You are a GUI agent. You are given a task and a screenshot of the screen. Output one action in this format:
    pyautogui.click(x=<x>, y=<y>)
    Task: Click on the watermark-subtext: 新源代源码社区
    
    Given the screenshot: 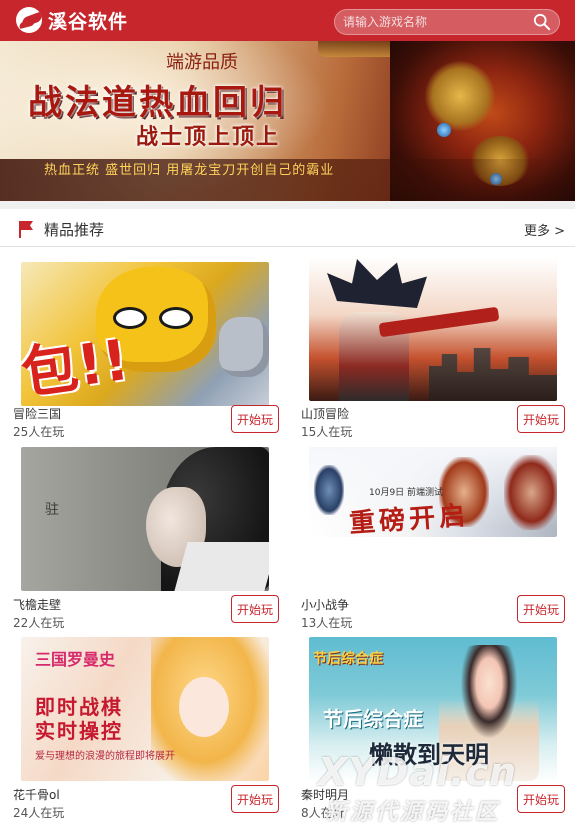 What is the action you would take?
    pyautogui.click(x=413, y=812)
    